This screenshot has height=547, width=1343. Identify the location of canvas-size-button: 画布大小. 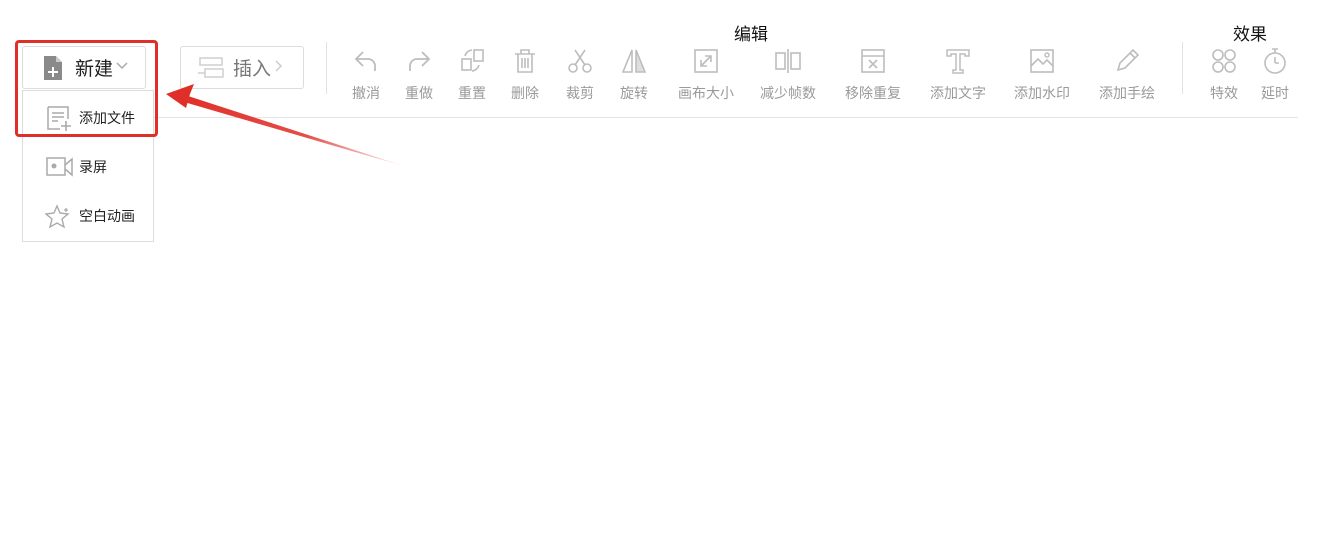
(706, 76).